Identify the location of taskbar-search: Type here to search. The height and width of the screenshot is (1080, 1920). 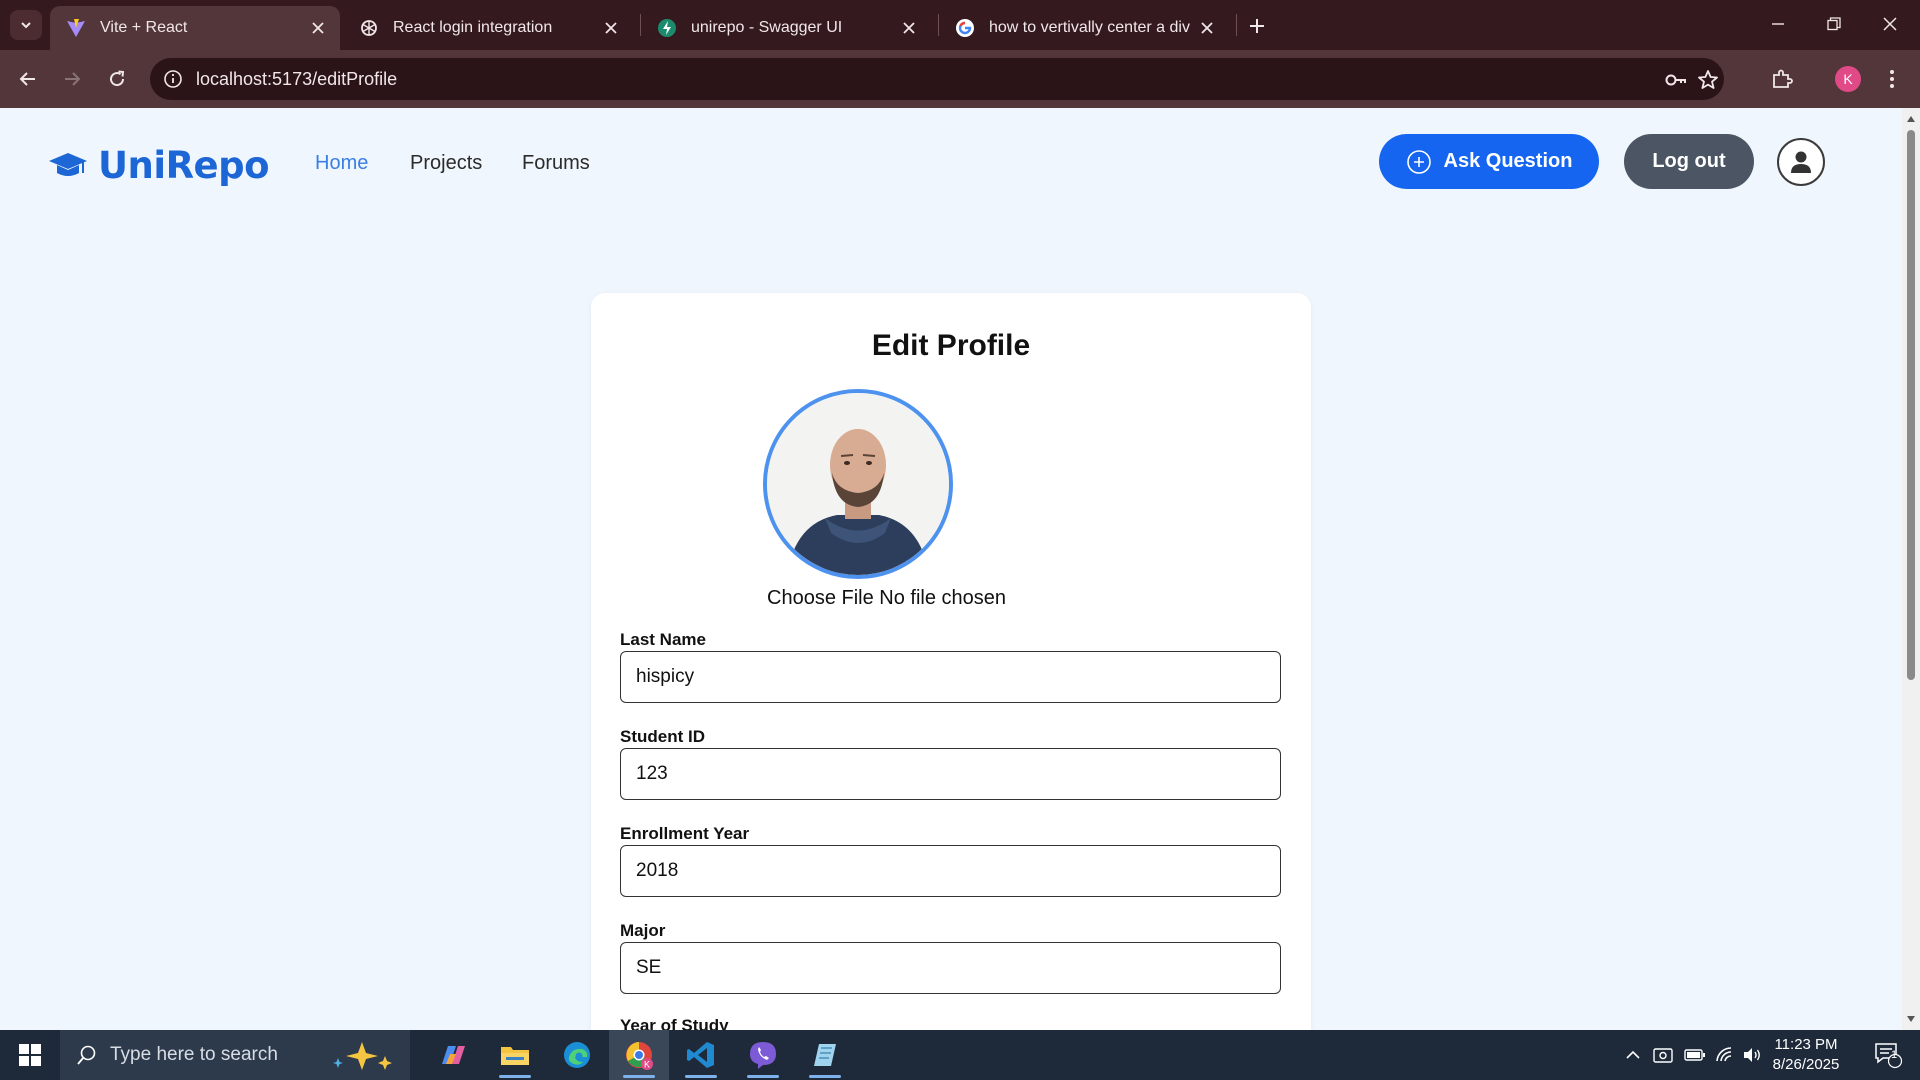
(235, 1055).